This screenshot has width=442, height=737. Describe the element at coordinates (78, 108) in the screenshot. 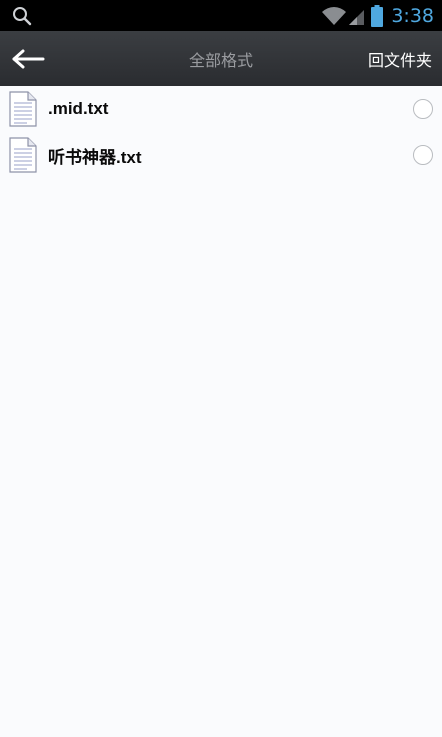

I see `file-name: .mid.txt` at that location.